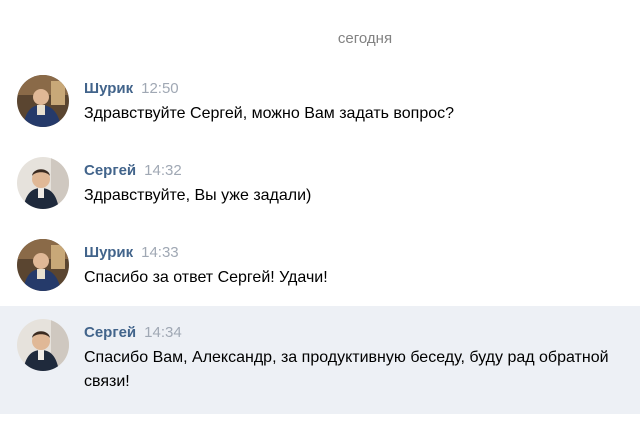 The height and width of the screenshot is (443, 640). I want to click on message-text: Спасибо за ответ Сергей! Удачи!, so click(206, 277).